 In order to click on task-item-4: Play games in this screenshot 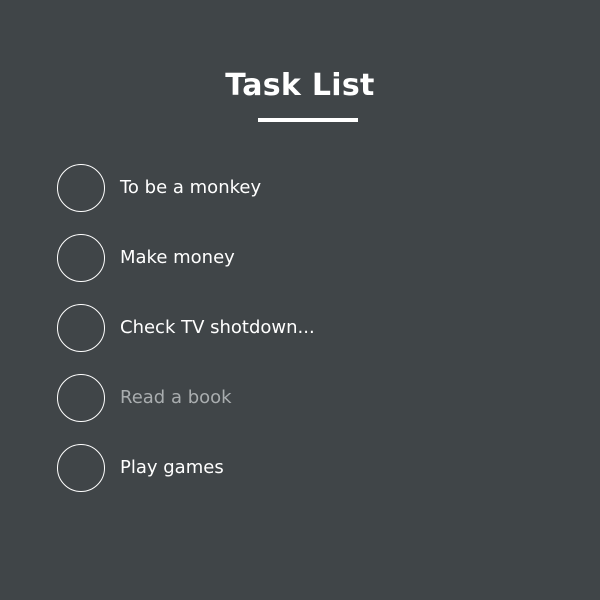, I will do `click(186, 468)`.